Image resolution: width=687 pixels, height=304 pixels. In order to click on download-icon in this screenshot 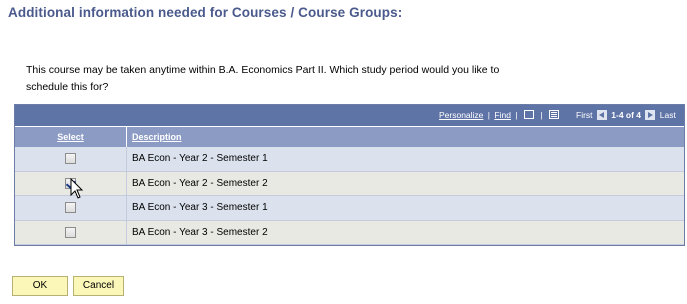, I will do `click(553, 114)`.